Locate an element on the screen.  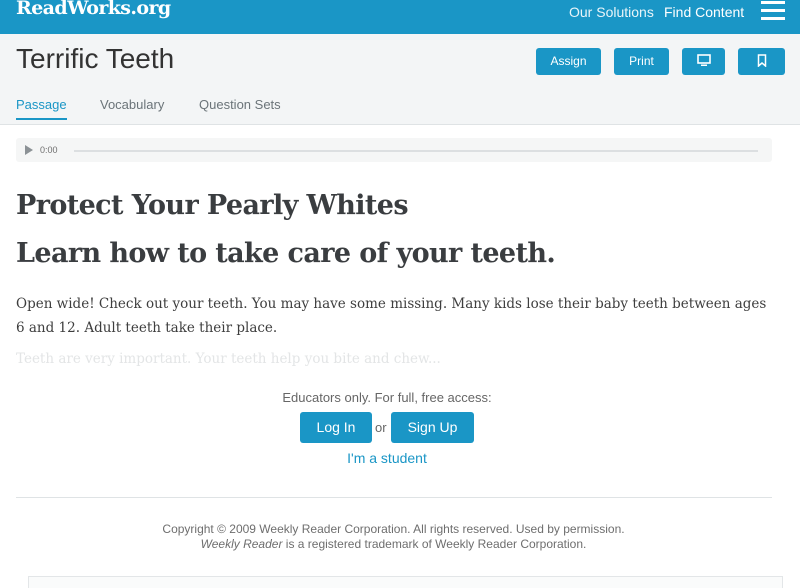
present-button is located at coordinates (703, 61).